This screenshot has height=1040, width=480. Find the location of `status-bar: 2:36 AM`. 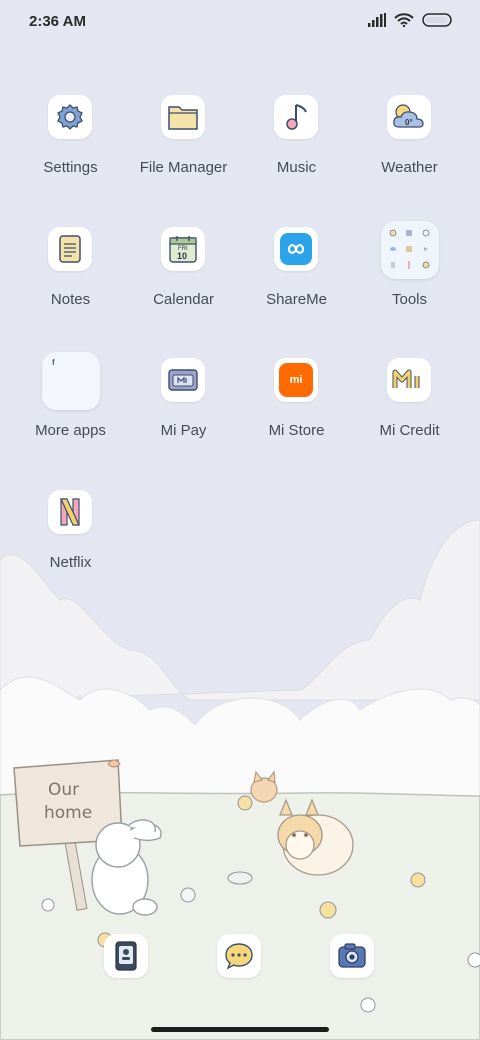

status-bar: 2:36 AM is located at coordinates (240, 22).